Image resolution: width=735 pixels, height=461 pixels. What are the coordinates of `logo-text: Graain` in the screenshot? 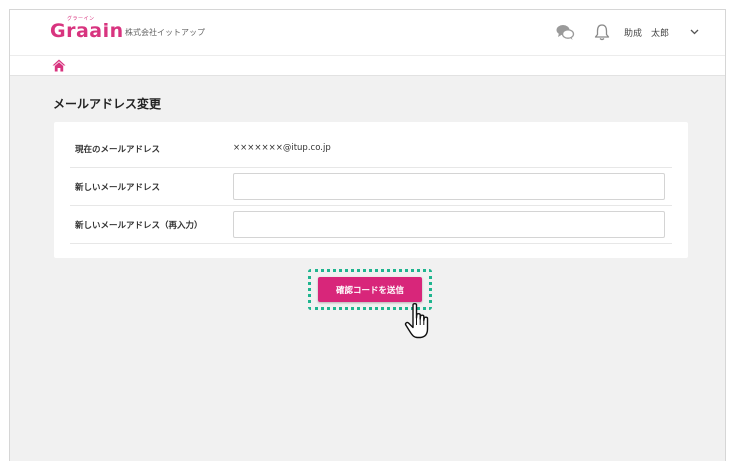 It's located at (87, 31).